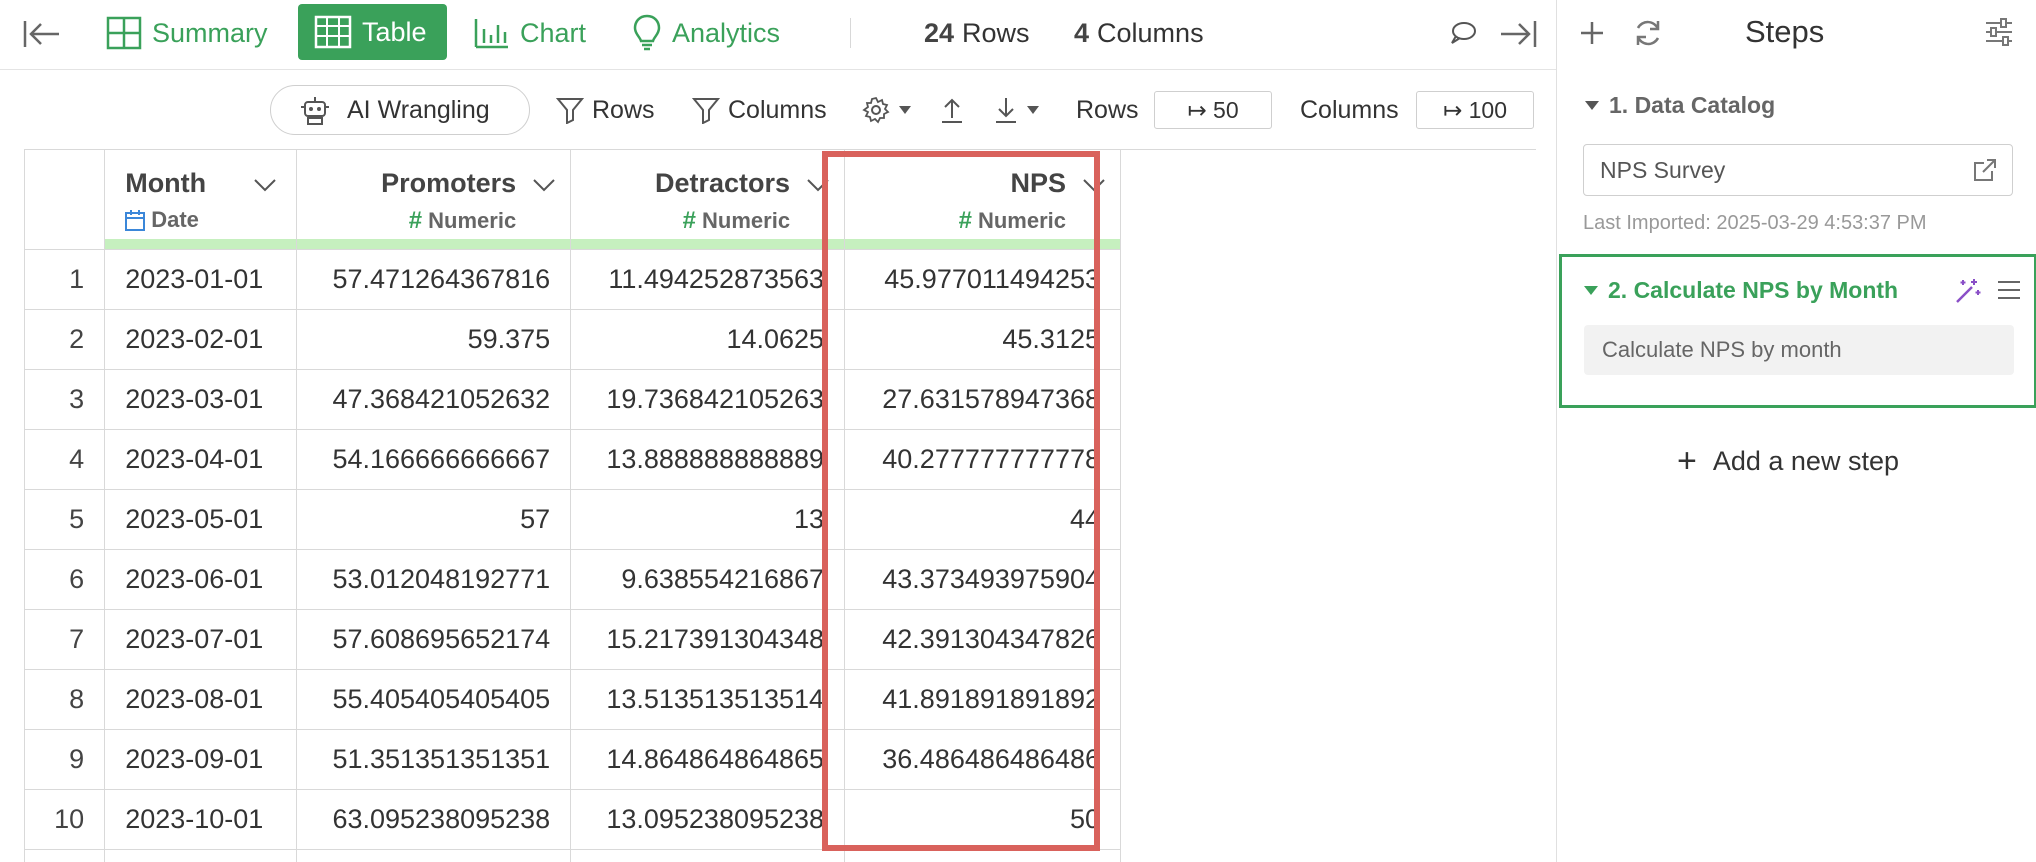 This screenshot has width=2036, height=862. Describe the element at coordinates (1038, 183) in the screenshot. I see `column-name: NPS` at that location.